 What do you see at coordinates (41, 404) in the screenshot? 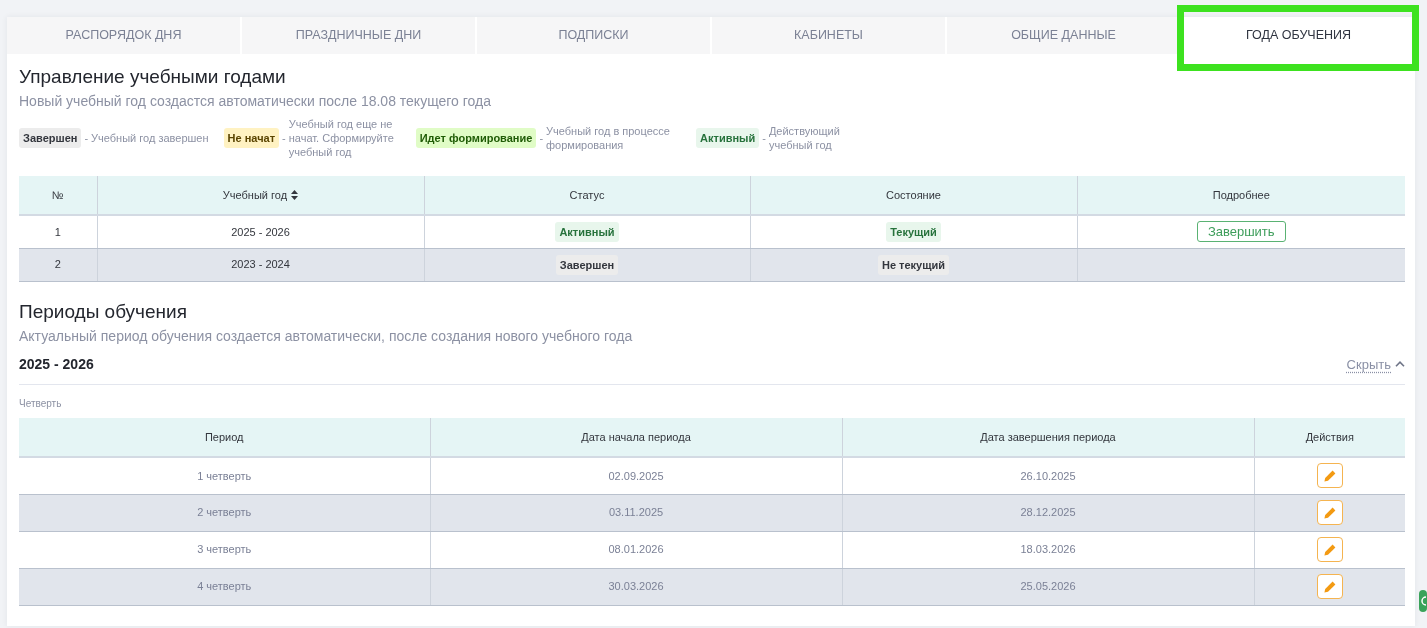
I see `group-label: Четверть` at bounding box center [41, 404].